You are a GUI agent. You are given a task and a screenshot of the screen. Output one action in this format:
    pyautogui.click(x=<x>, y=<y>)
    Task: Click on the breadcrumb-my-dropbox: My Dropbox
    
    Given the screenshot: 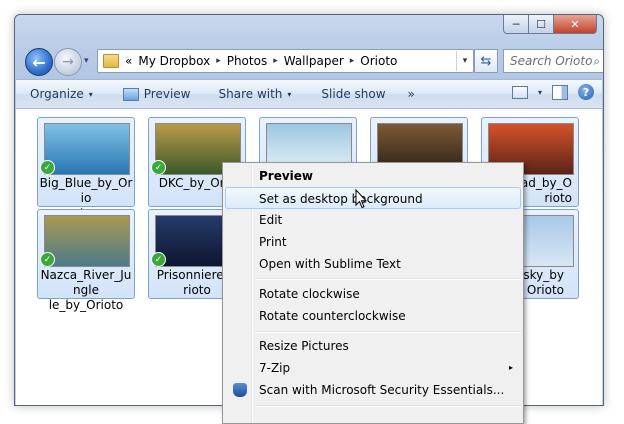 What is the action you would take?
    pyautogui.click(x=174, y=61)
    